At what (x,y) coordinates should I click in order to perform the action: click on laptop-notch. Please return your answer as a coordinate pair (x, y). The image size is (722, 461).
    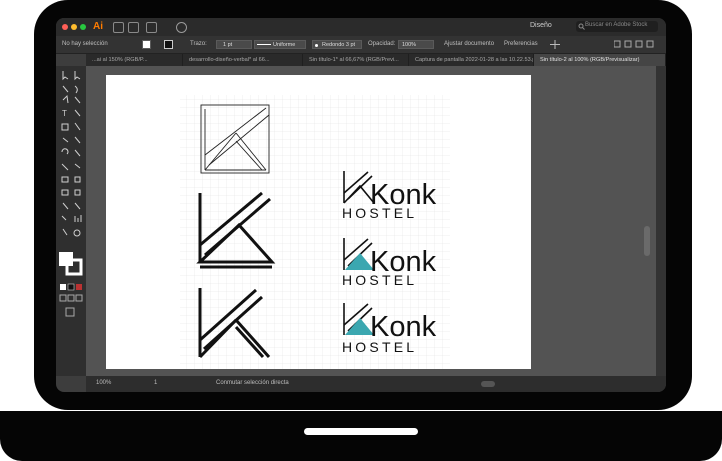
    Looking at the image, I should click on (361, 431).